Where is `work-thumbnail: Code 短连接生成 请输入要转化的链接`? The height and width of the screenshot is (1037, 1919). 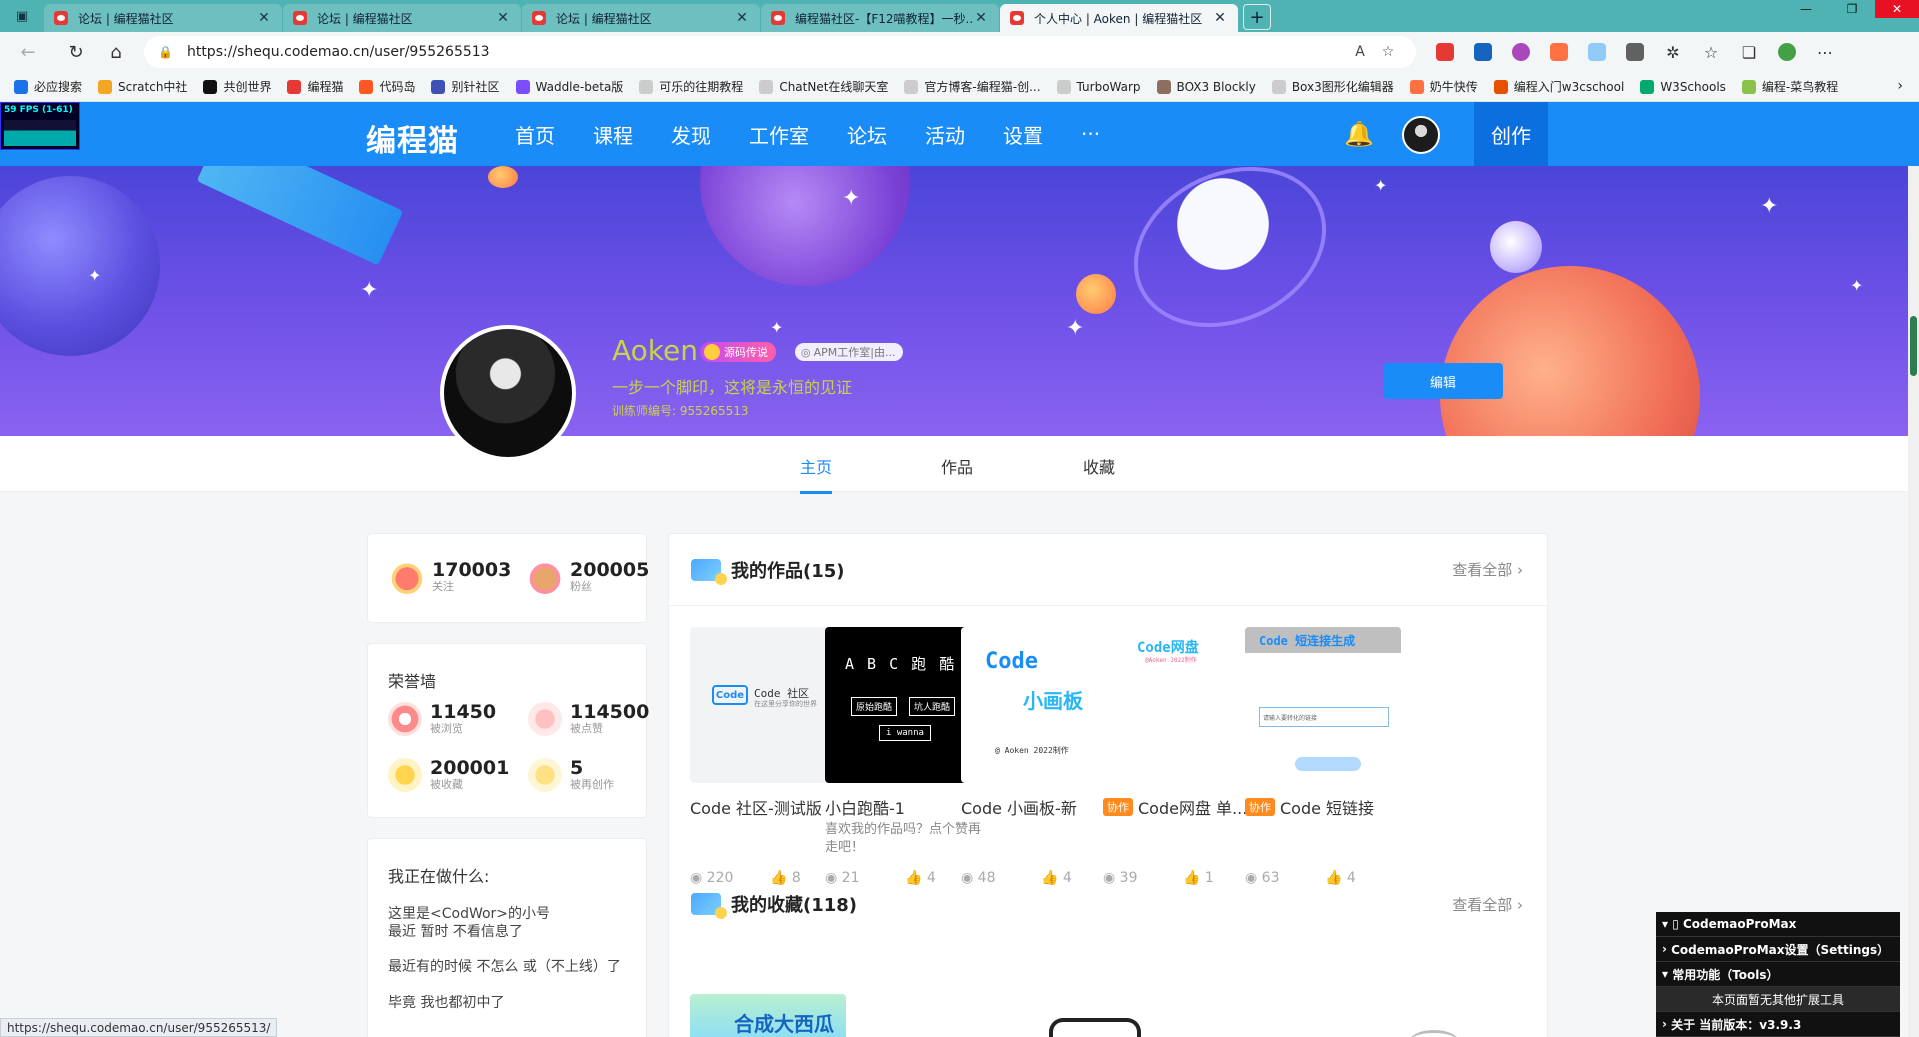 work-thumbnail: Code 短连接生成 请输入要转化的链接 is located at coordinates (1323, 705).